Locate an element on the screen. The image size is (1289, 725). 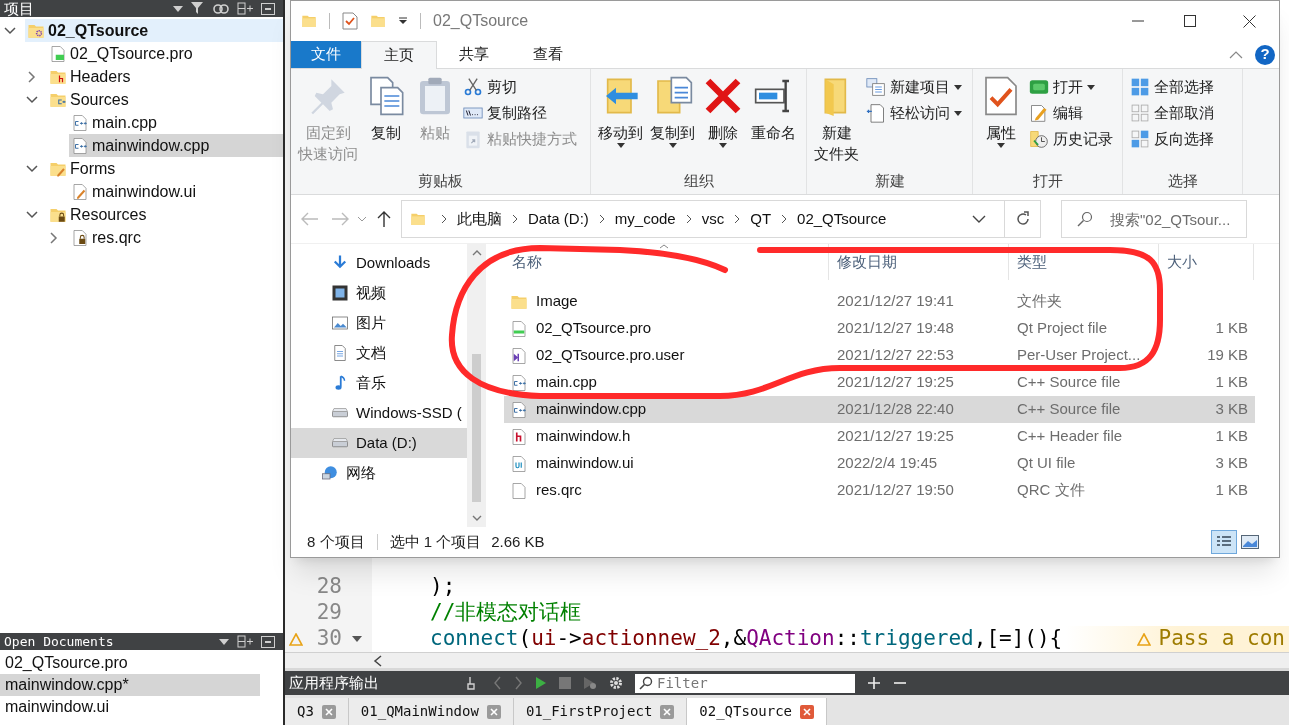
tiles-view-icon is located at coordinates (1250, 542).